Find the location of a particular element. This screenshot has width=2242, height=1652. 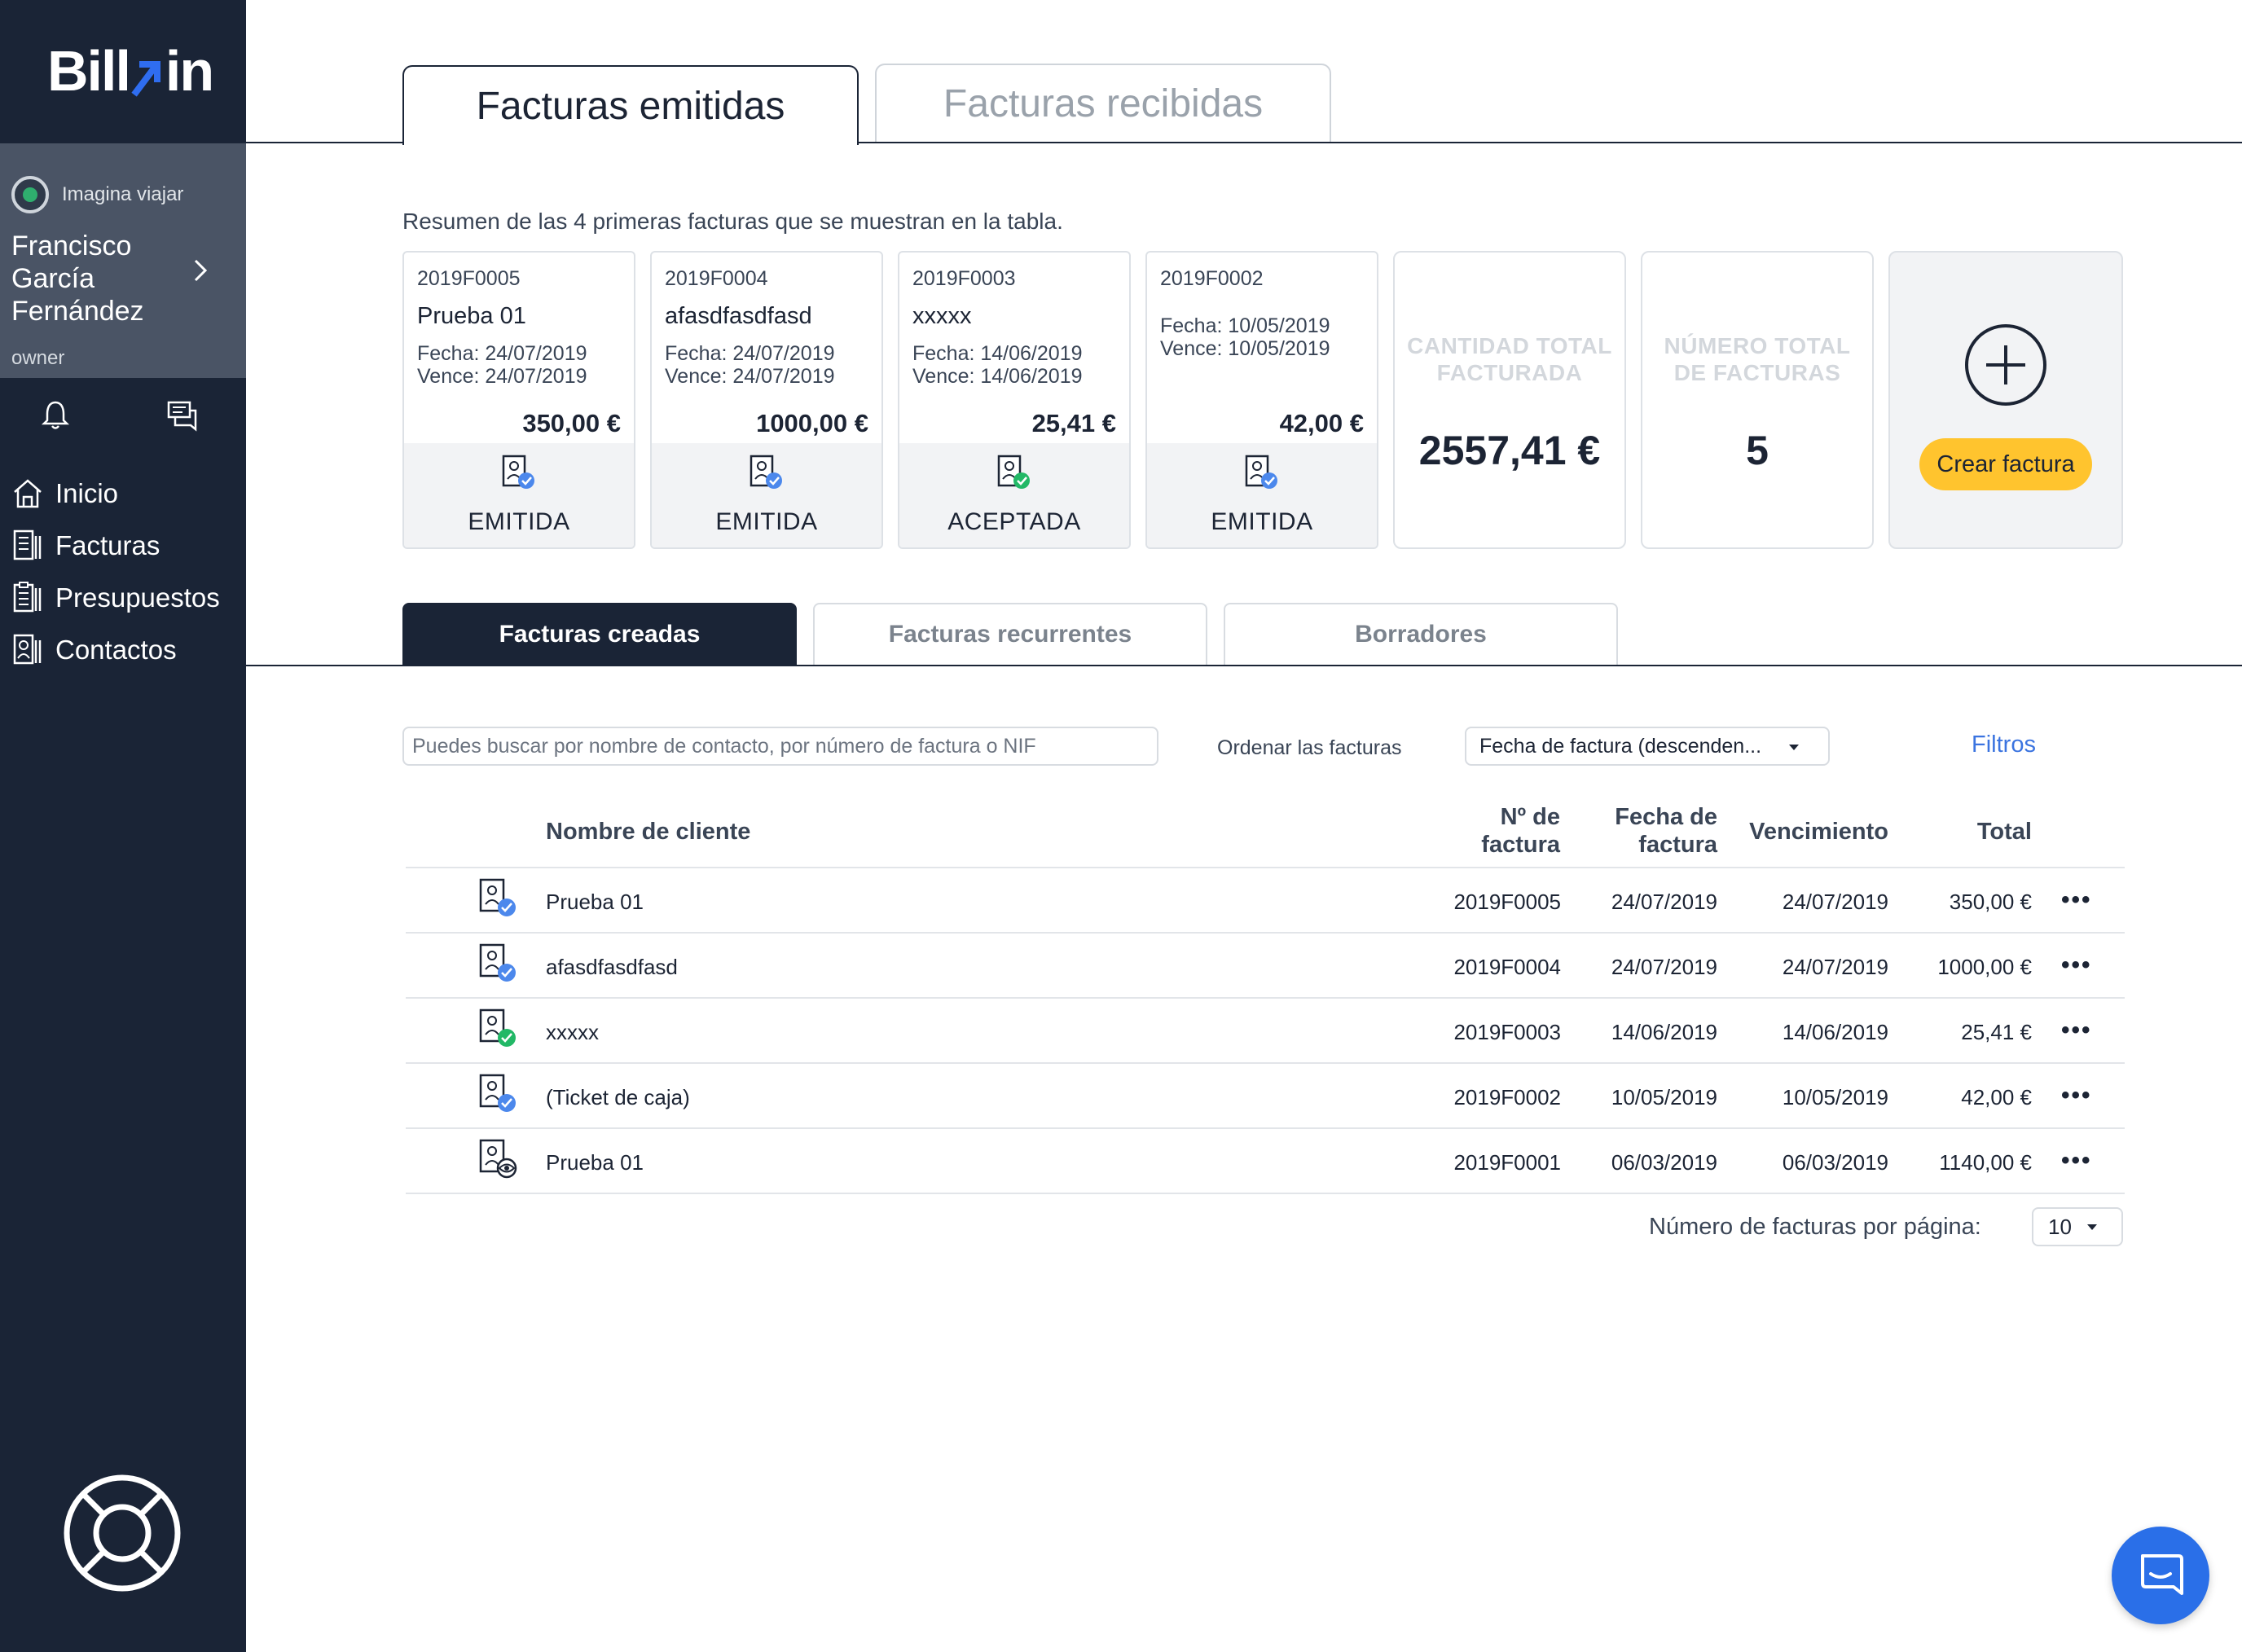

row-date: 24/07/2019 is located at coordinates (1664, 967).